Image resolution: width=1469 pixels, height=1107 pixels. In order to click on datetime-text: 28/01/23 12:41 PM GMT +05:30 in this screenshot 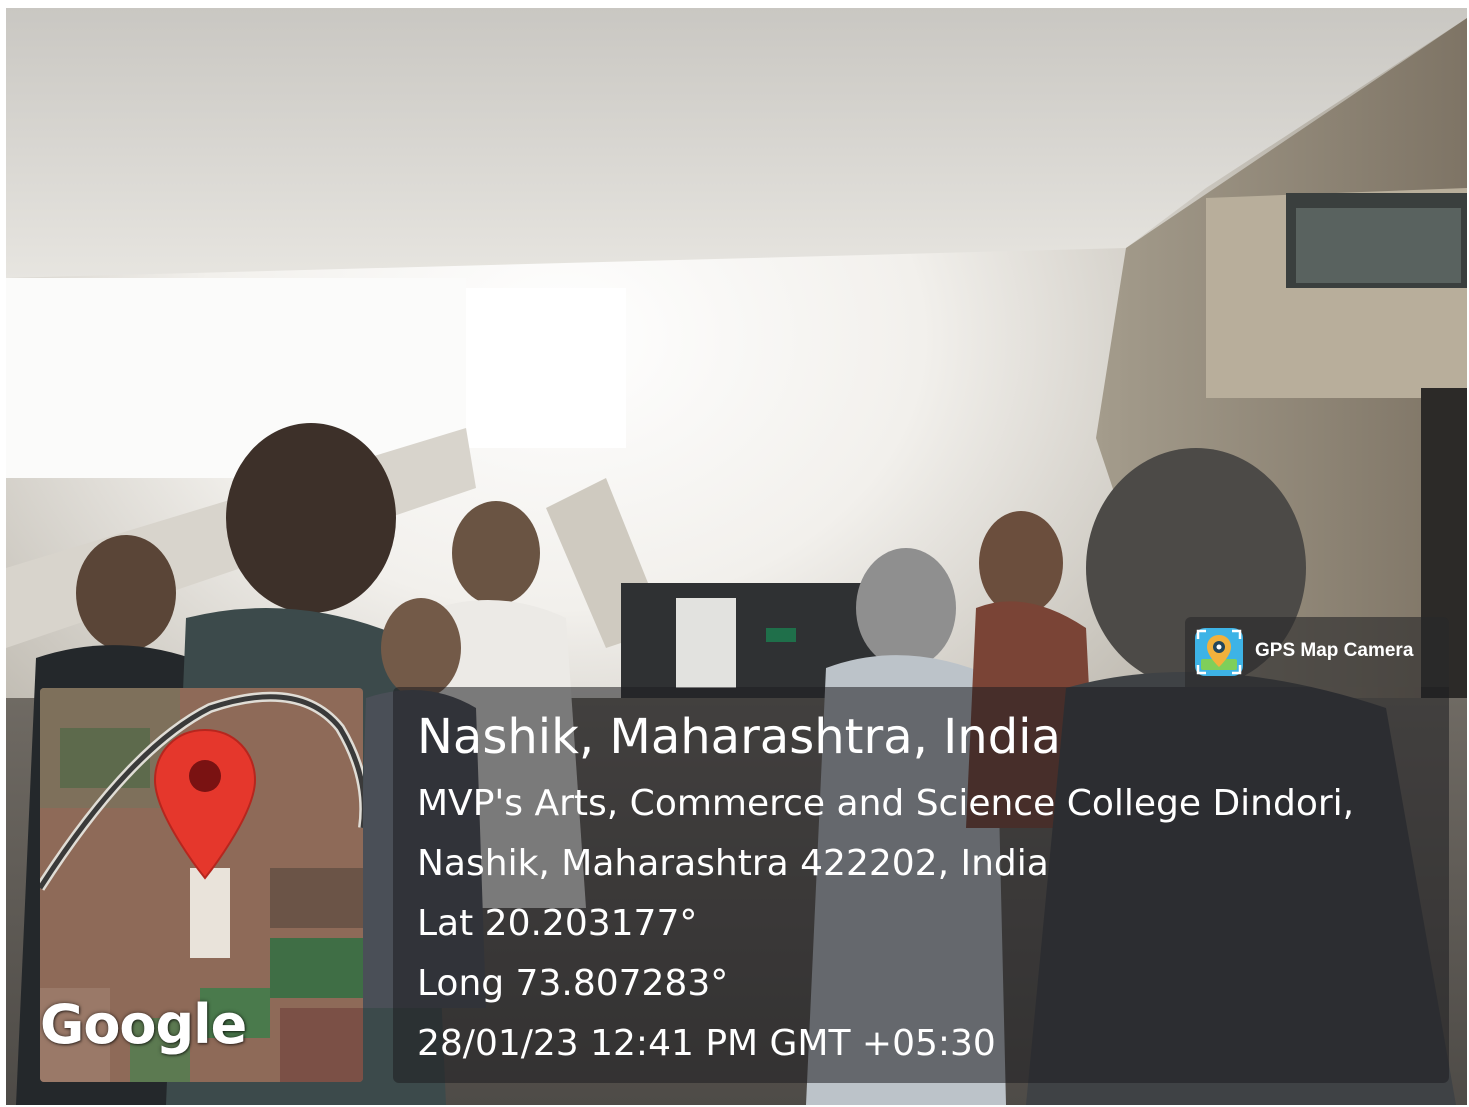, I will do `click(706, 1043)`.